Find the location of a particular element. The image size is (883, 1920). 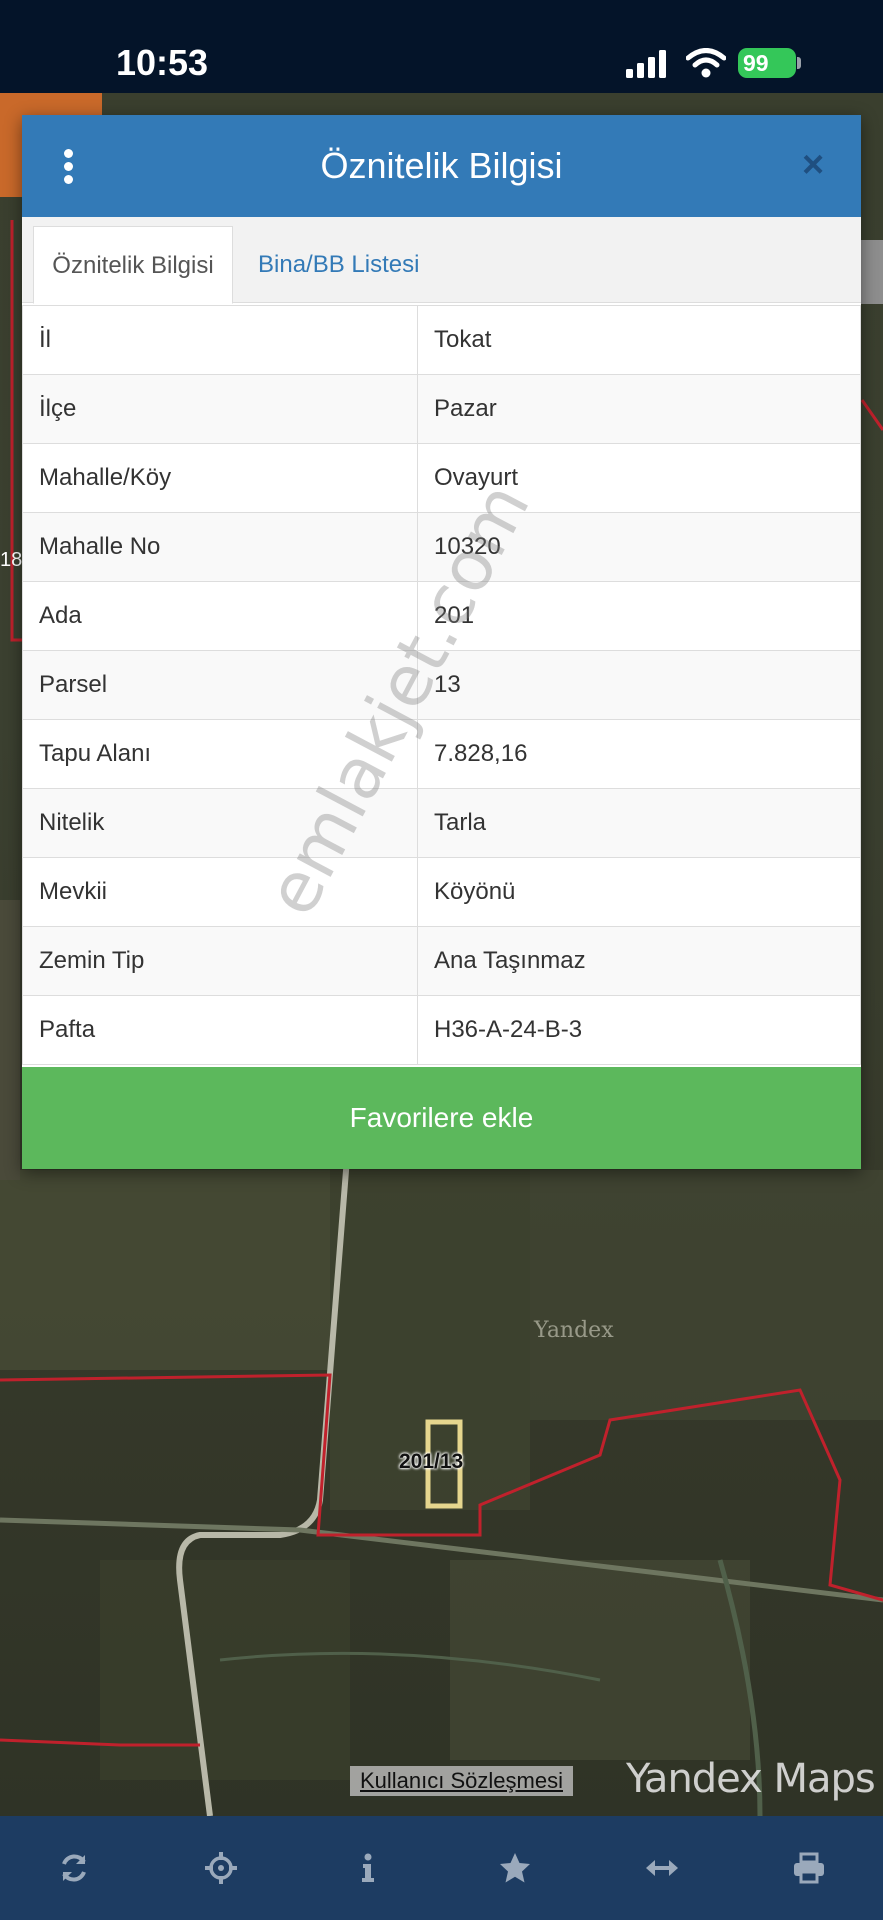

battery-icon: 99 is located at coordinates (767, 63).